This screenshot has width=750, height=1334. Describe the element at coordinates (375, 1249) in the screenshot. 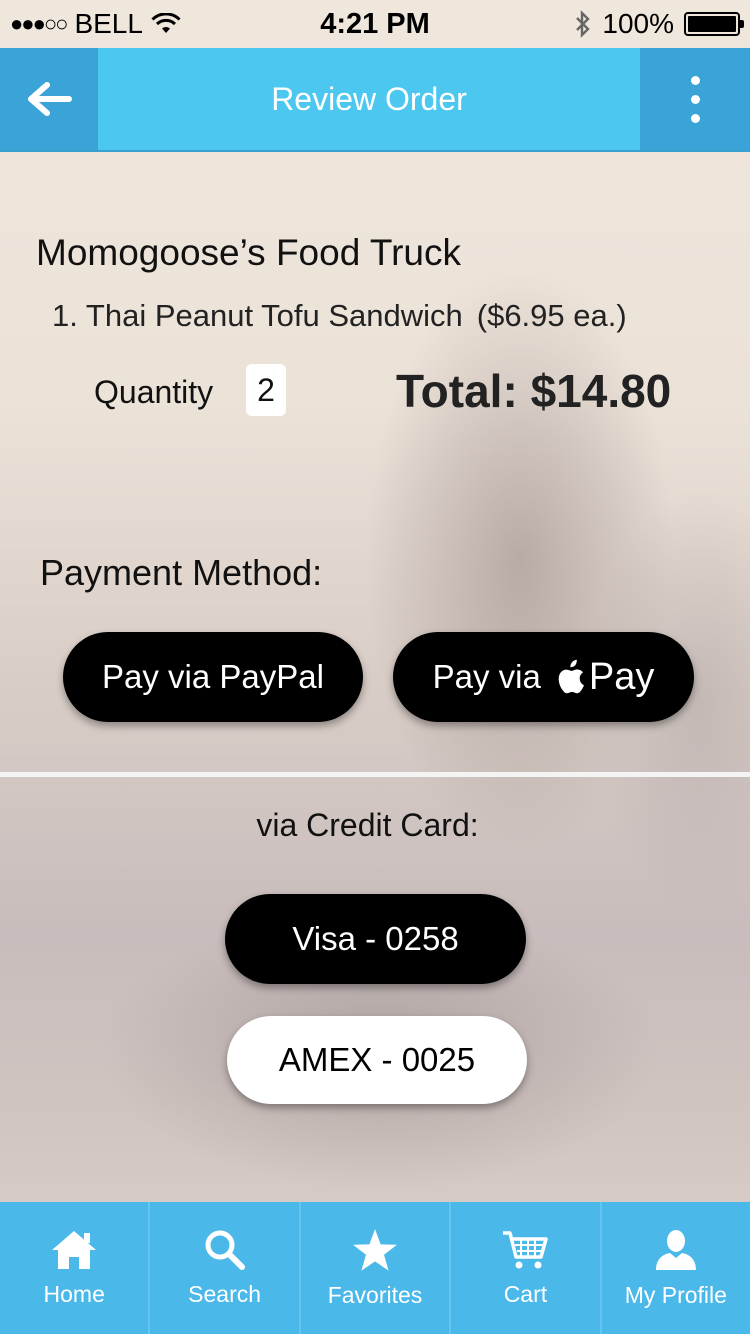

I see `star-icon` at that location.